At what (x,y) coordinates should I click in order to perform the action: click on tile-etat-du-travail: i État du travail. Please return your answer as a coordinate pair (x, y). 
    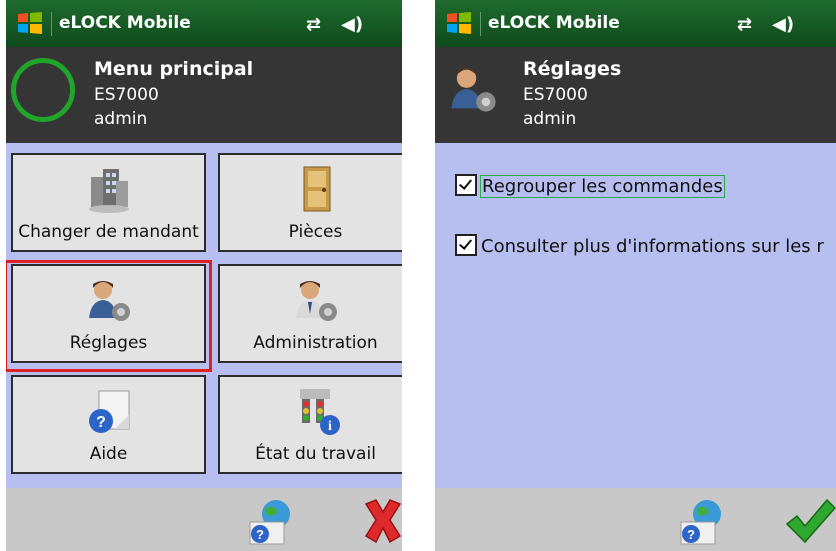
    Looking at the image, I should click on (310, 424).